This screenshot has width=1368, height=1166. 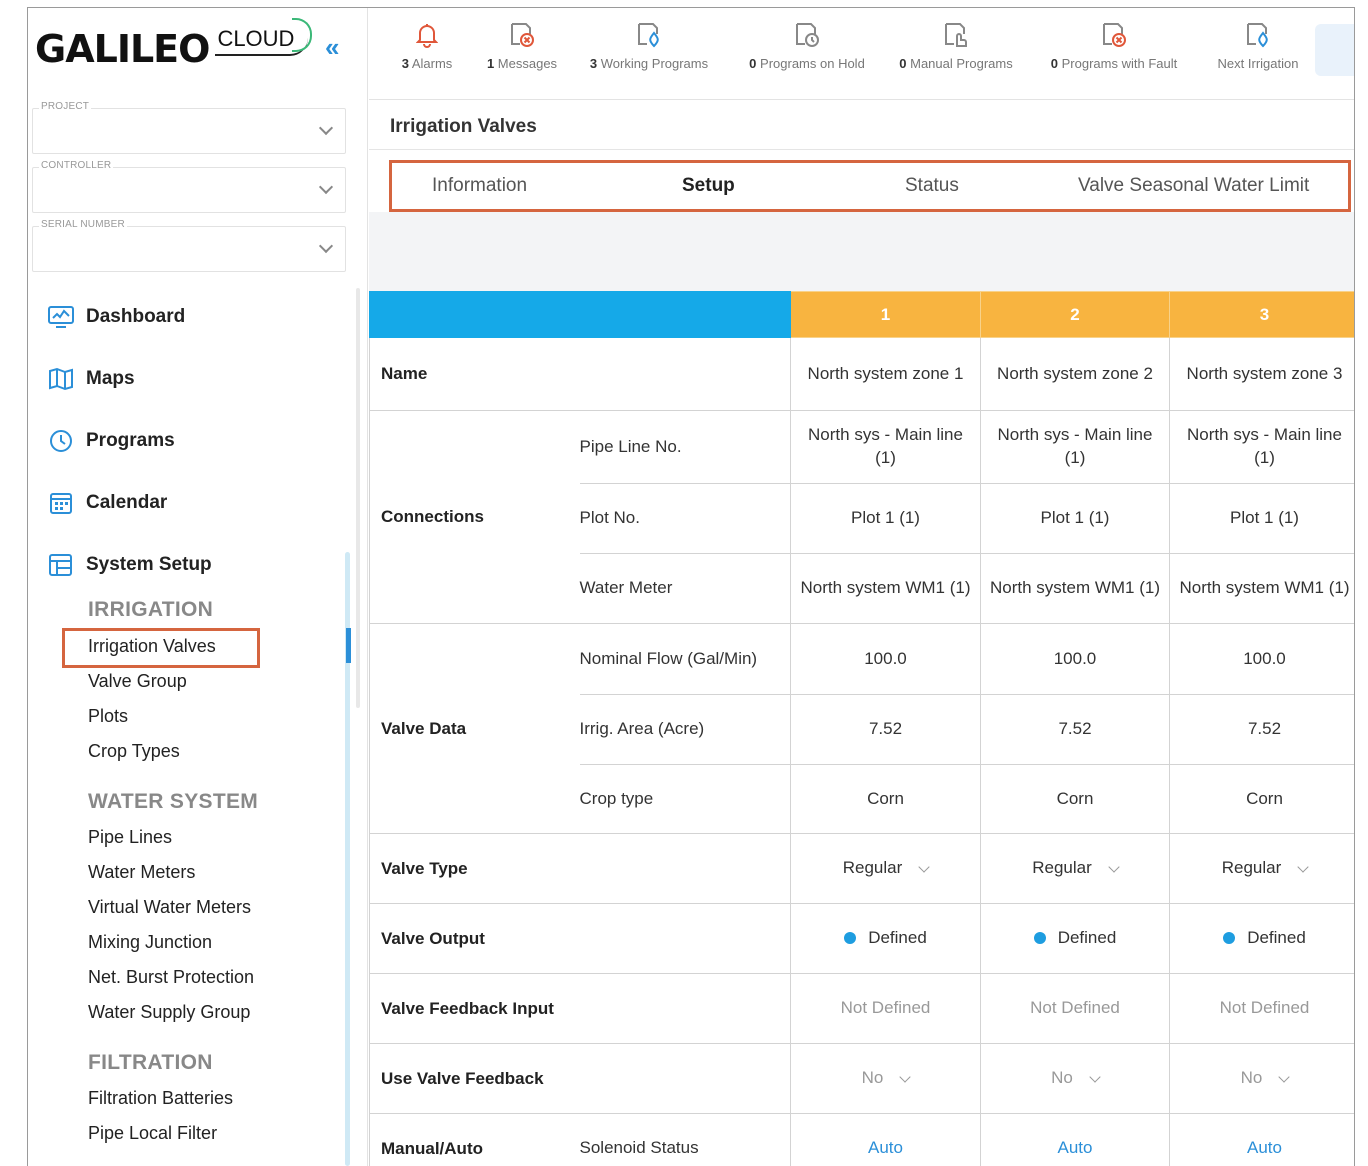 I want to click on clock-icon, so click(x=61, y=441).